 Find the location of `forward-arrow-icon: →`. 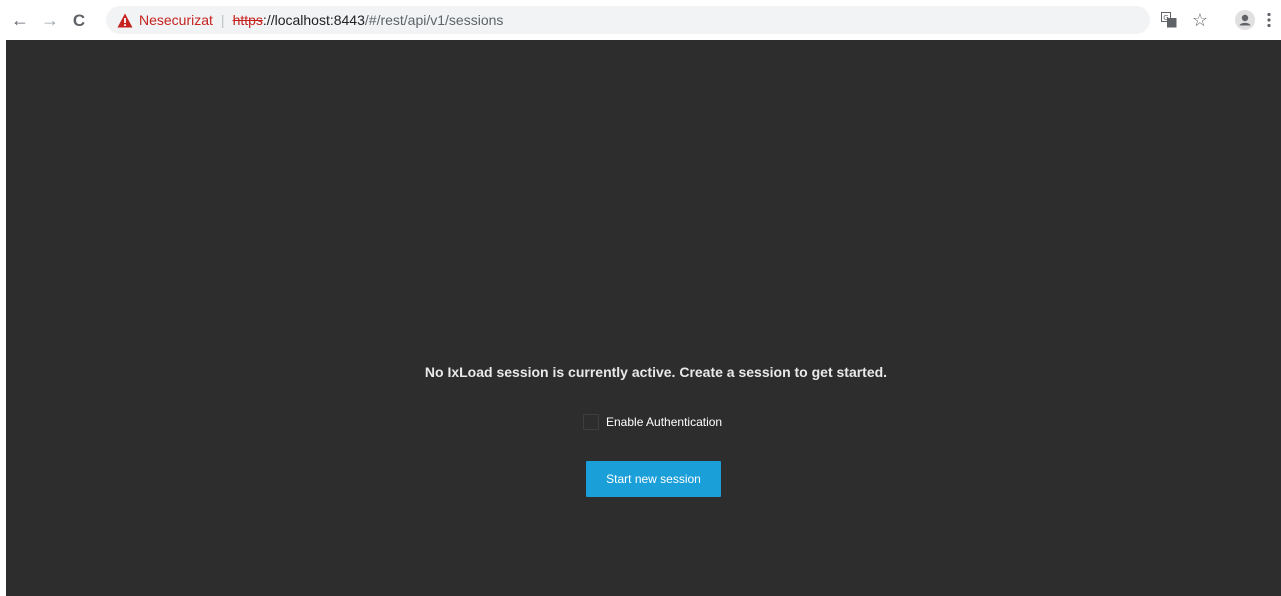

forward-arrow-icon: → is located at coordinates (50, 20).